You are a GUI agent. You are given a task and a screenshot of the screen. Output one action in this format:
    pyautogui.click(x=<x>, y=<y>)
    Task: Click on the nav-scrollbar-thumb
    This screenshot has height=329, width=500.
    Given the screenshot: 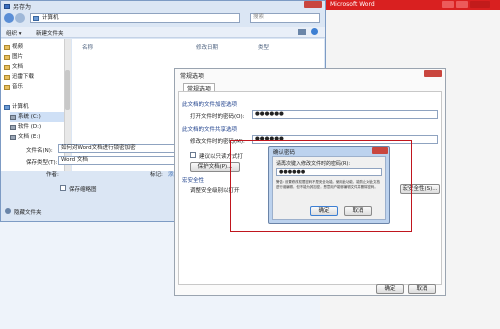 What is the action you would take?
    pyautogui.click(x=67, y=90)
    